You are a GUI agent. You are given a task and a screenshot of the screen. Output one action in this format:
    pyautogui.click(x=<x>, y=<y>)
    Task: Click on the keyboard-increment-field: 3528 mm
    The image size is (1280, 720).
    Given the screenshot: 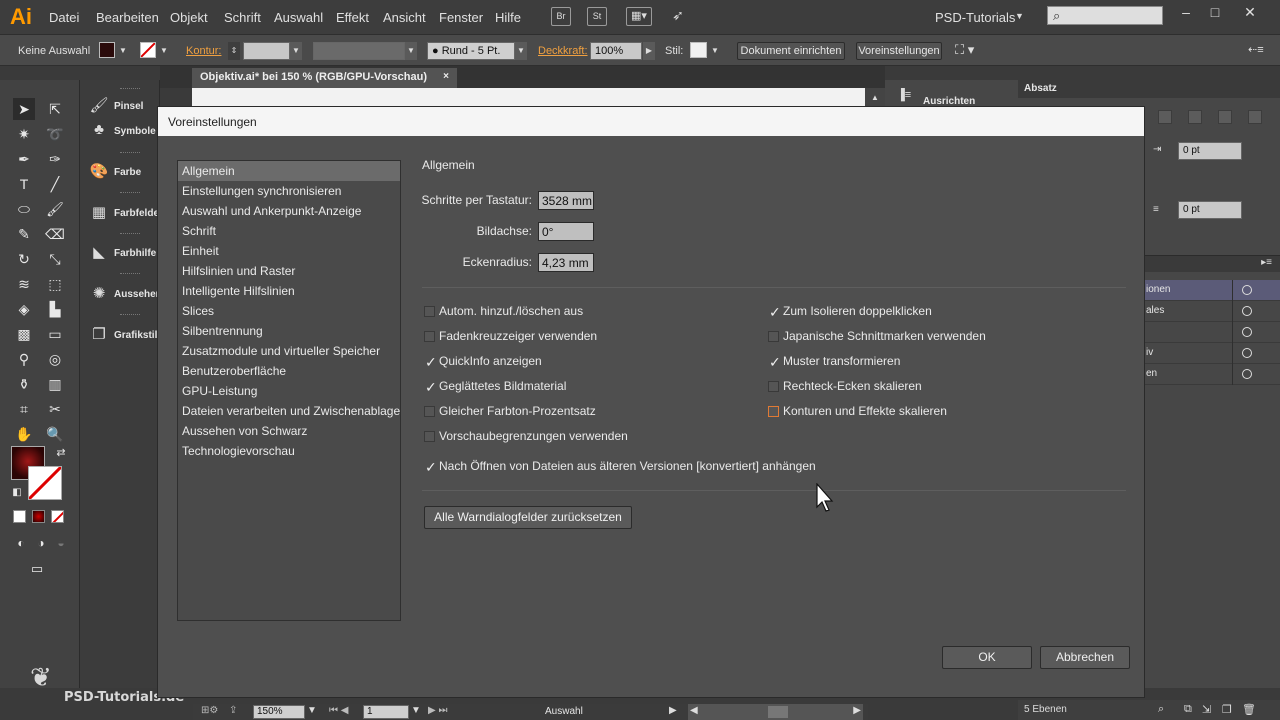 What is the action you would take?
    pyautogui.click(x=566, y=200)
    